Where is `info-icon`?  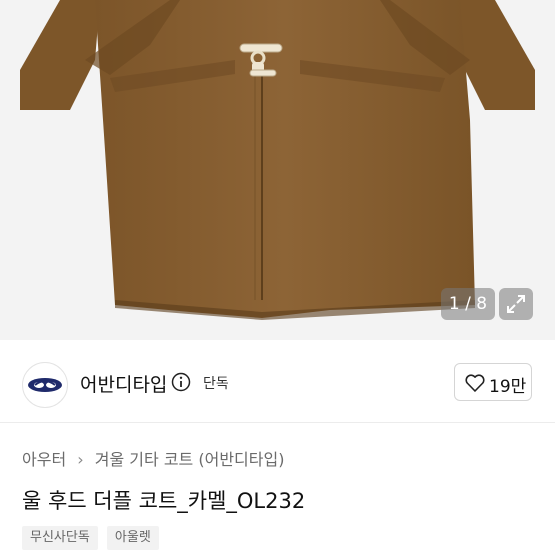 info-icon is located at coordinates (181, 382).